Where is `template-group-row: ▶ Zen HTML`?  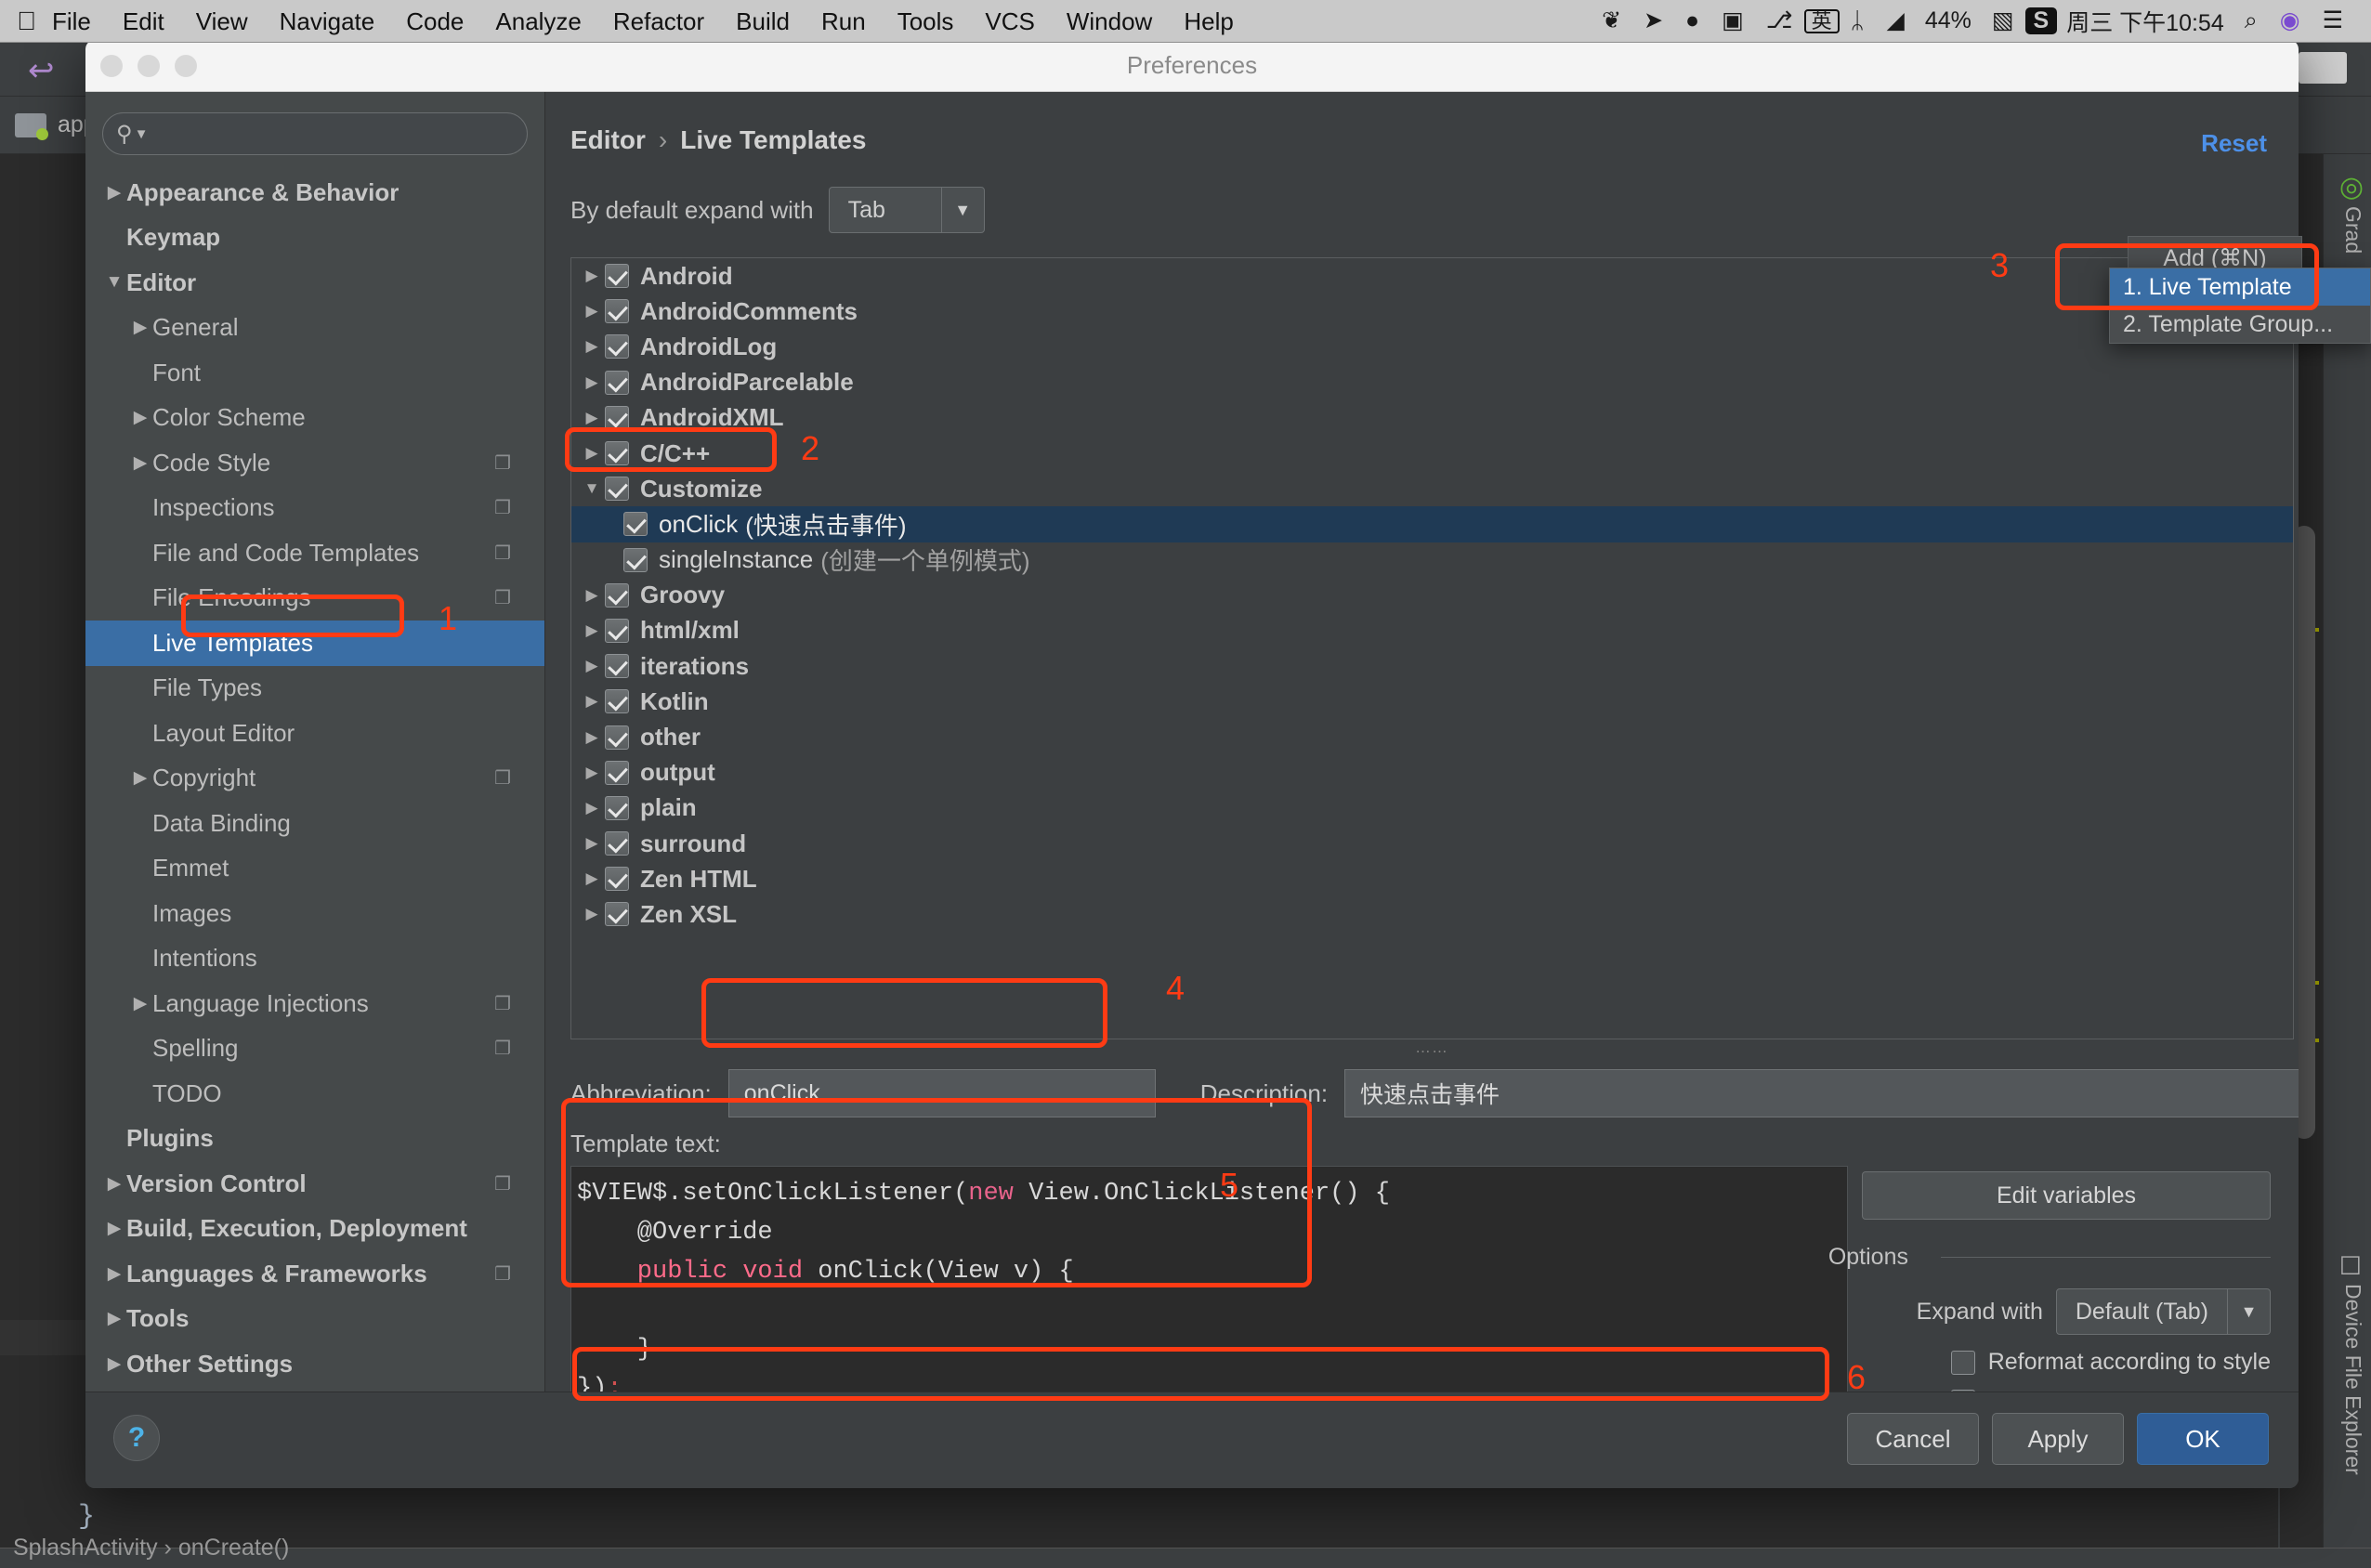
template-group-row: ▶ Zen HTML is located at coordinates (1432, 878).